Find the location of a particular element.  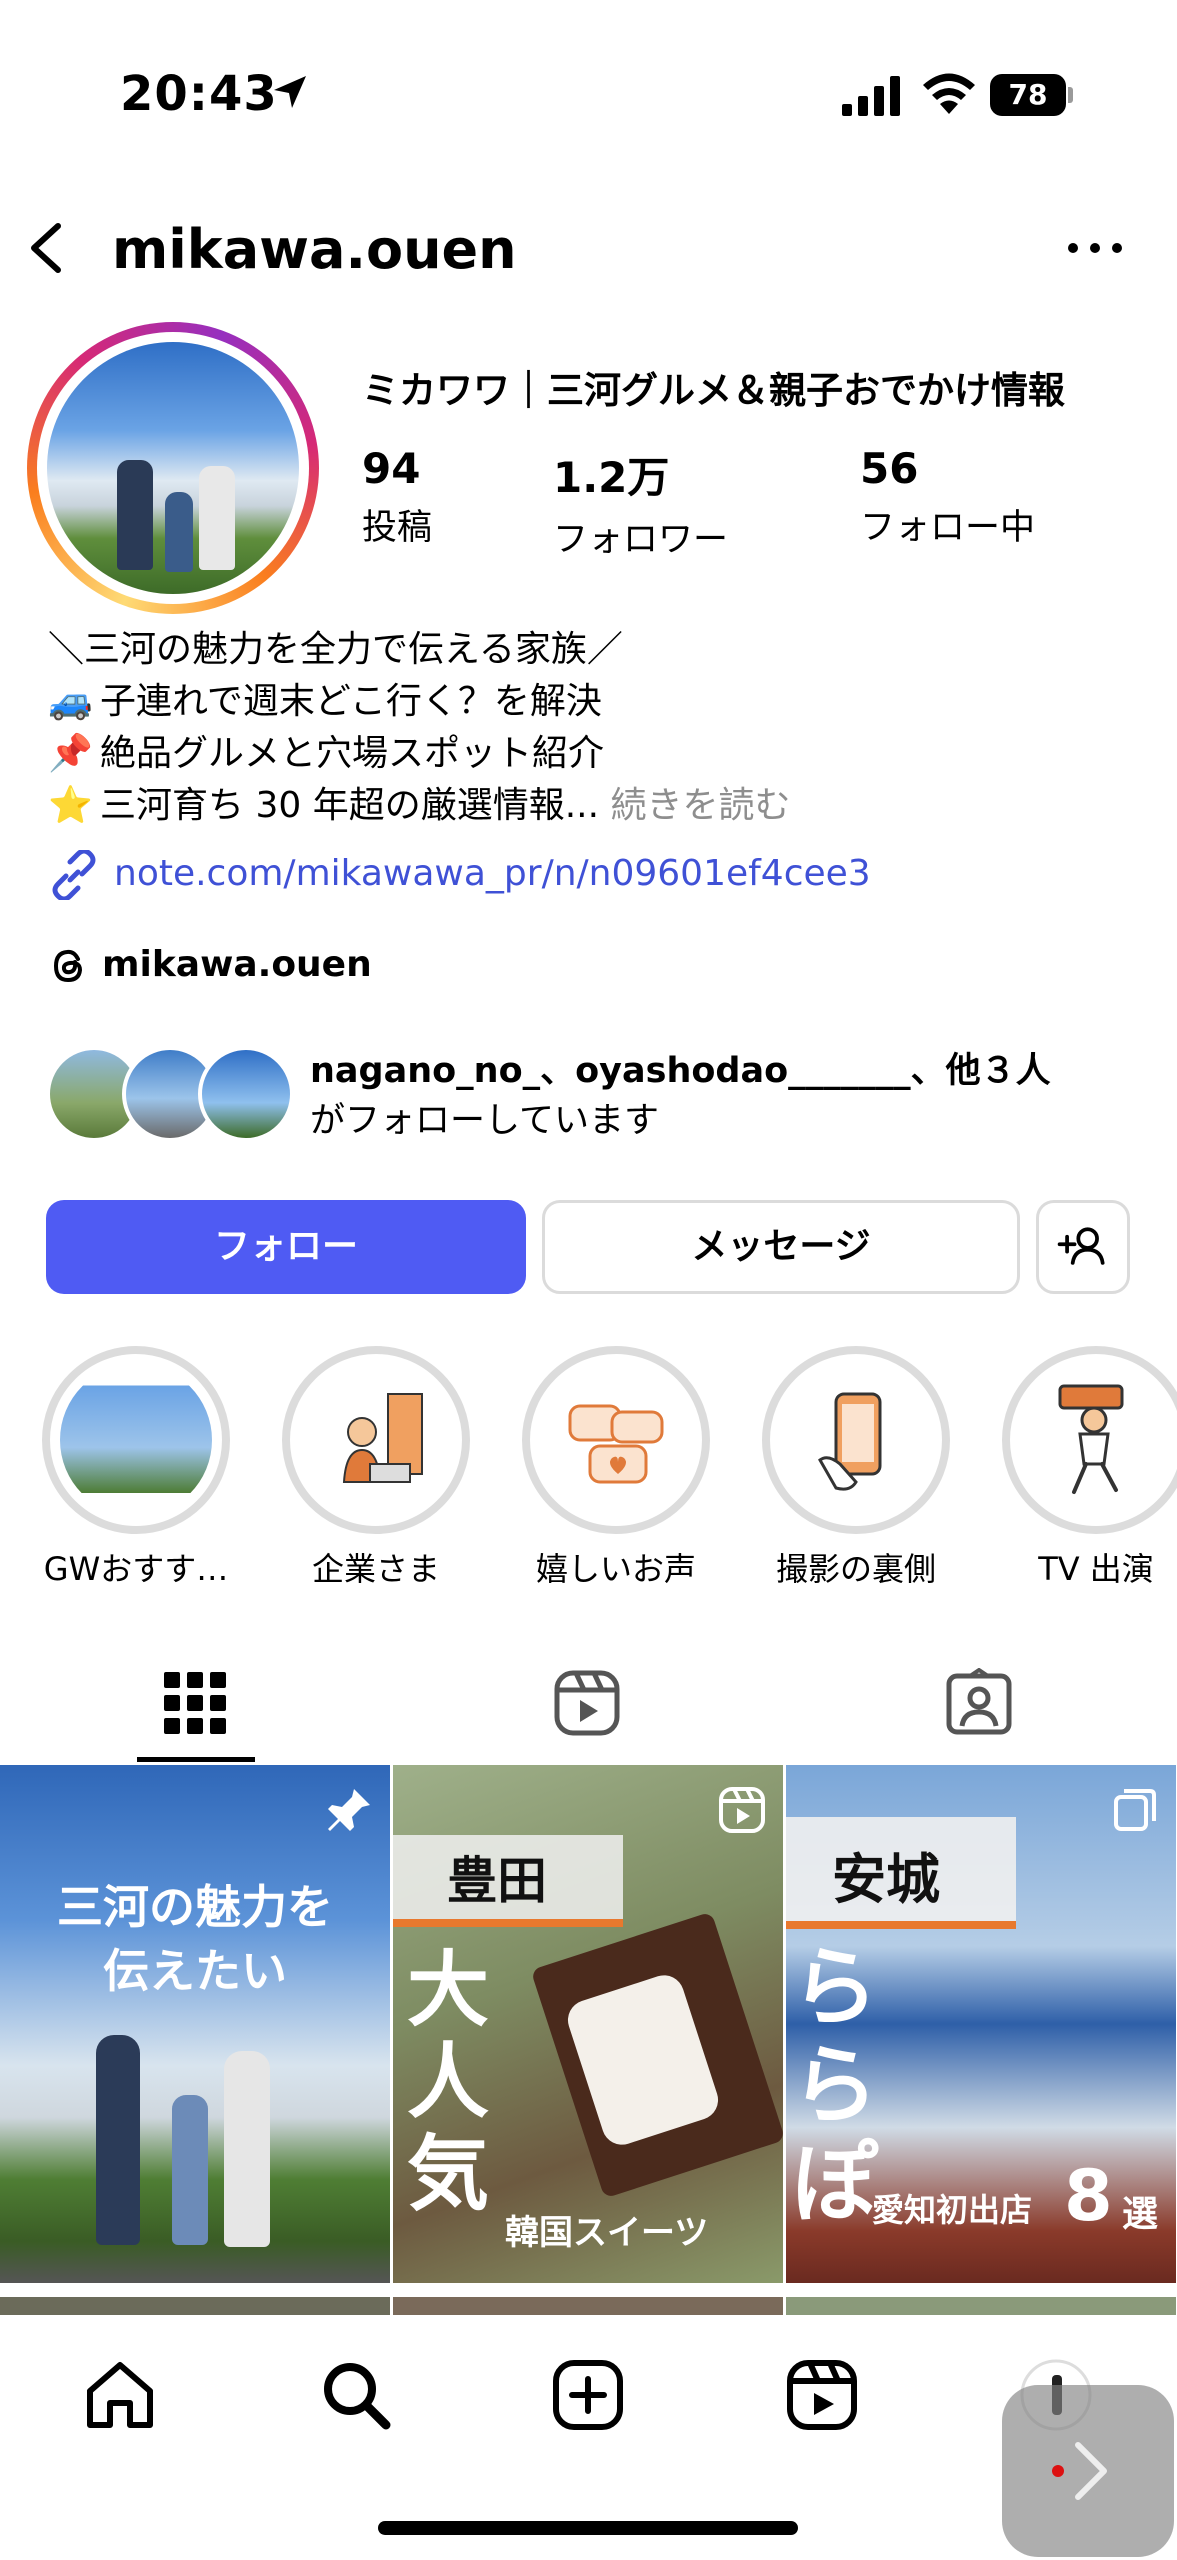

follow-button: フォロー is located at coordinates (286, 1247).